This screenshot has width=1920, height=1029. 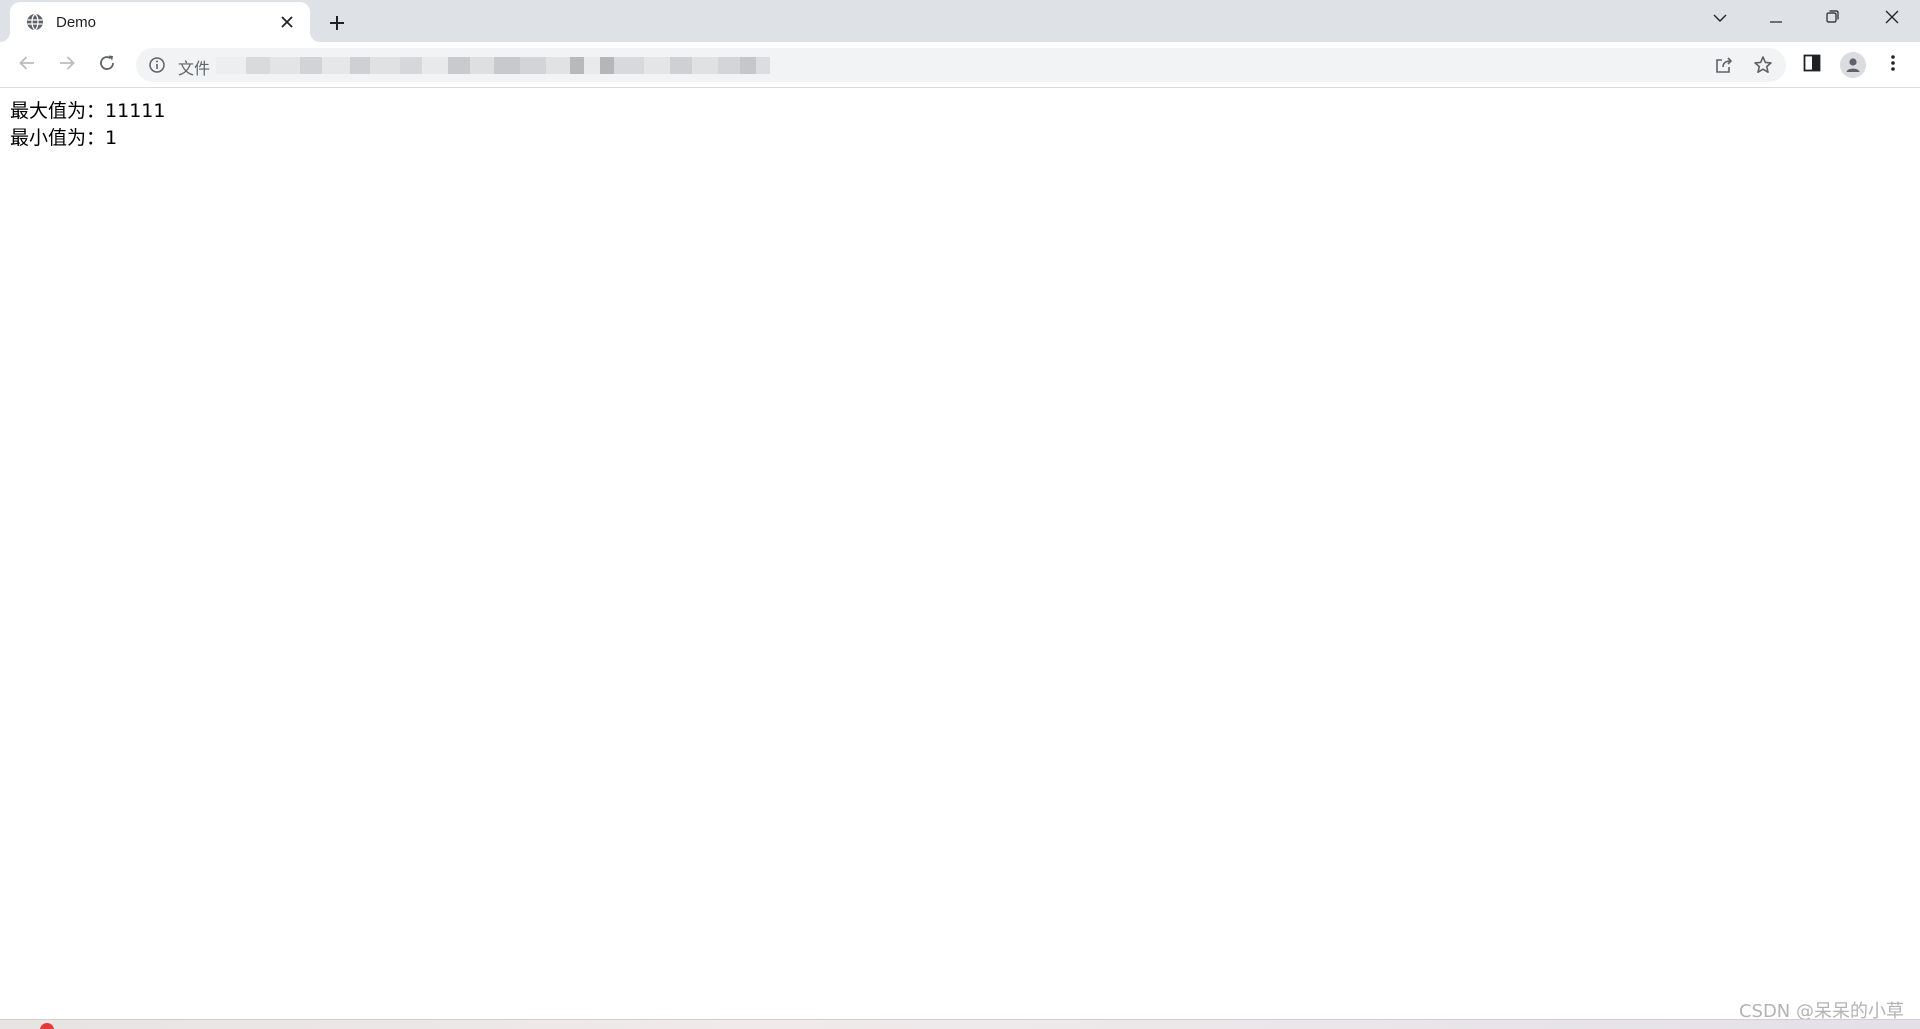 What do you see at coordinates (157, 65) in the screenshot?
I see `info-icon` at bounding box center [157, 65].